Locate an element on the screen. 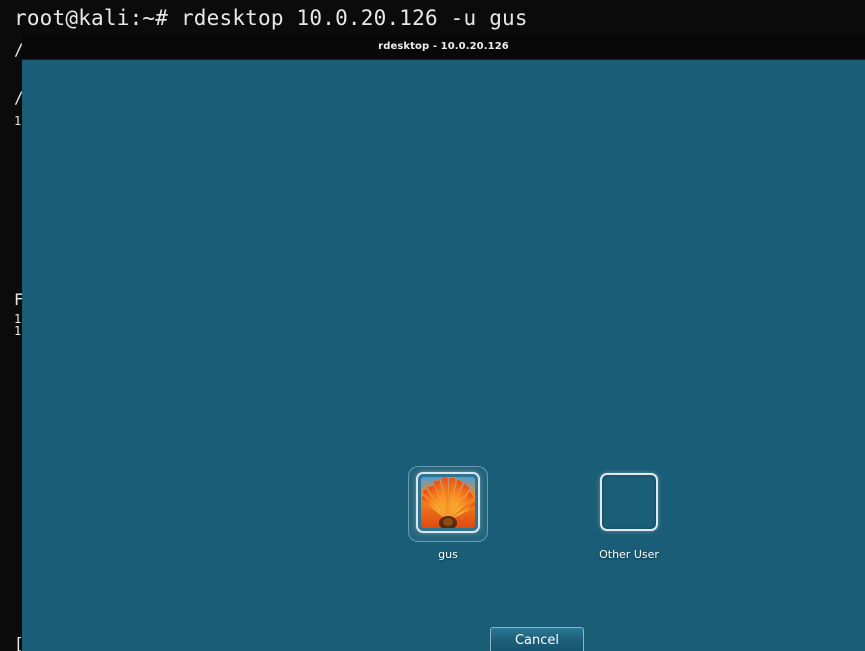 This screenshot has height=651, width=865. terminal-fragment: [ is located at coordinates (18, 642).